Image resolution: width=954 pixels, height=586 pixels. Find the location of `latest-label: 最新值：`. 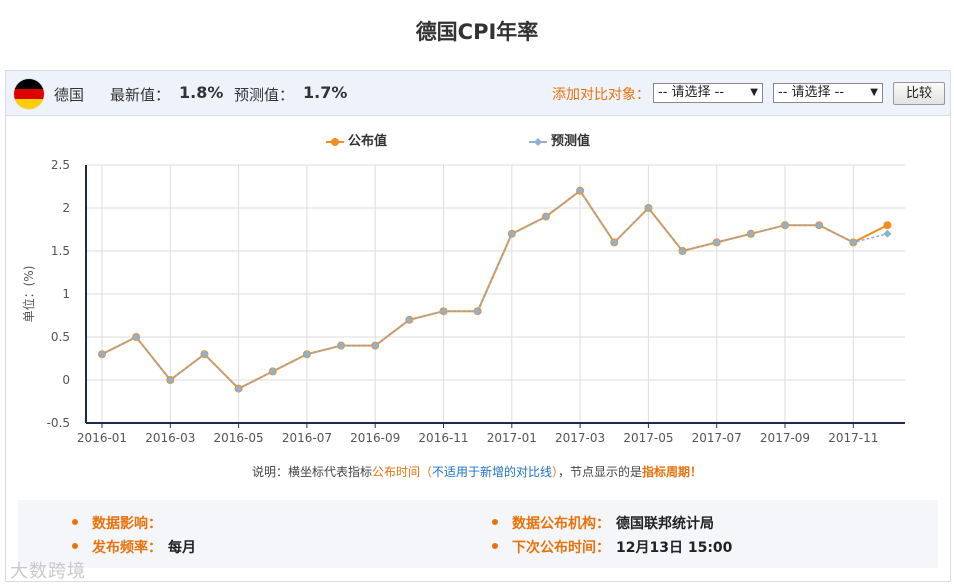

latest-label: 最新值： is located at coordinates (140, 95).